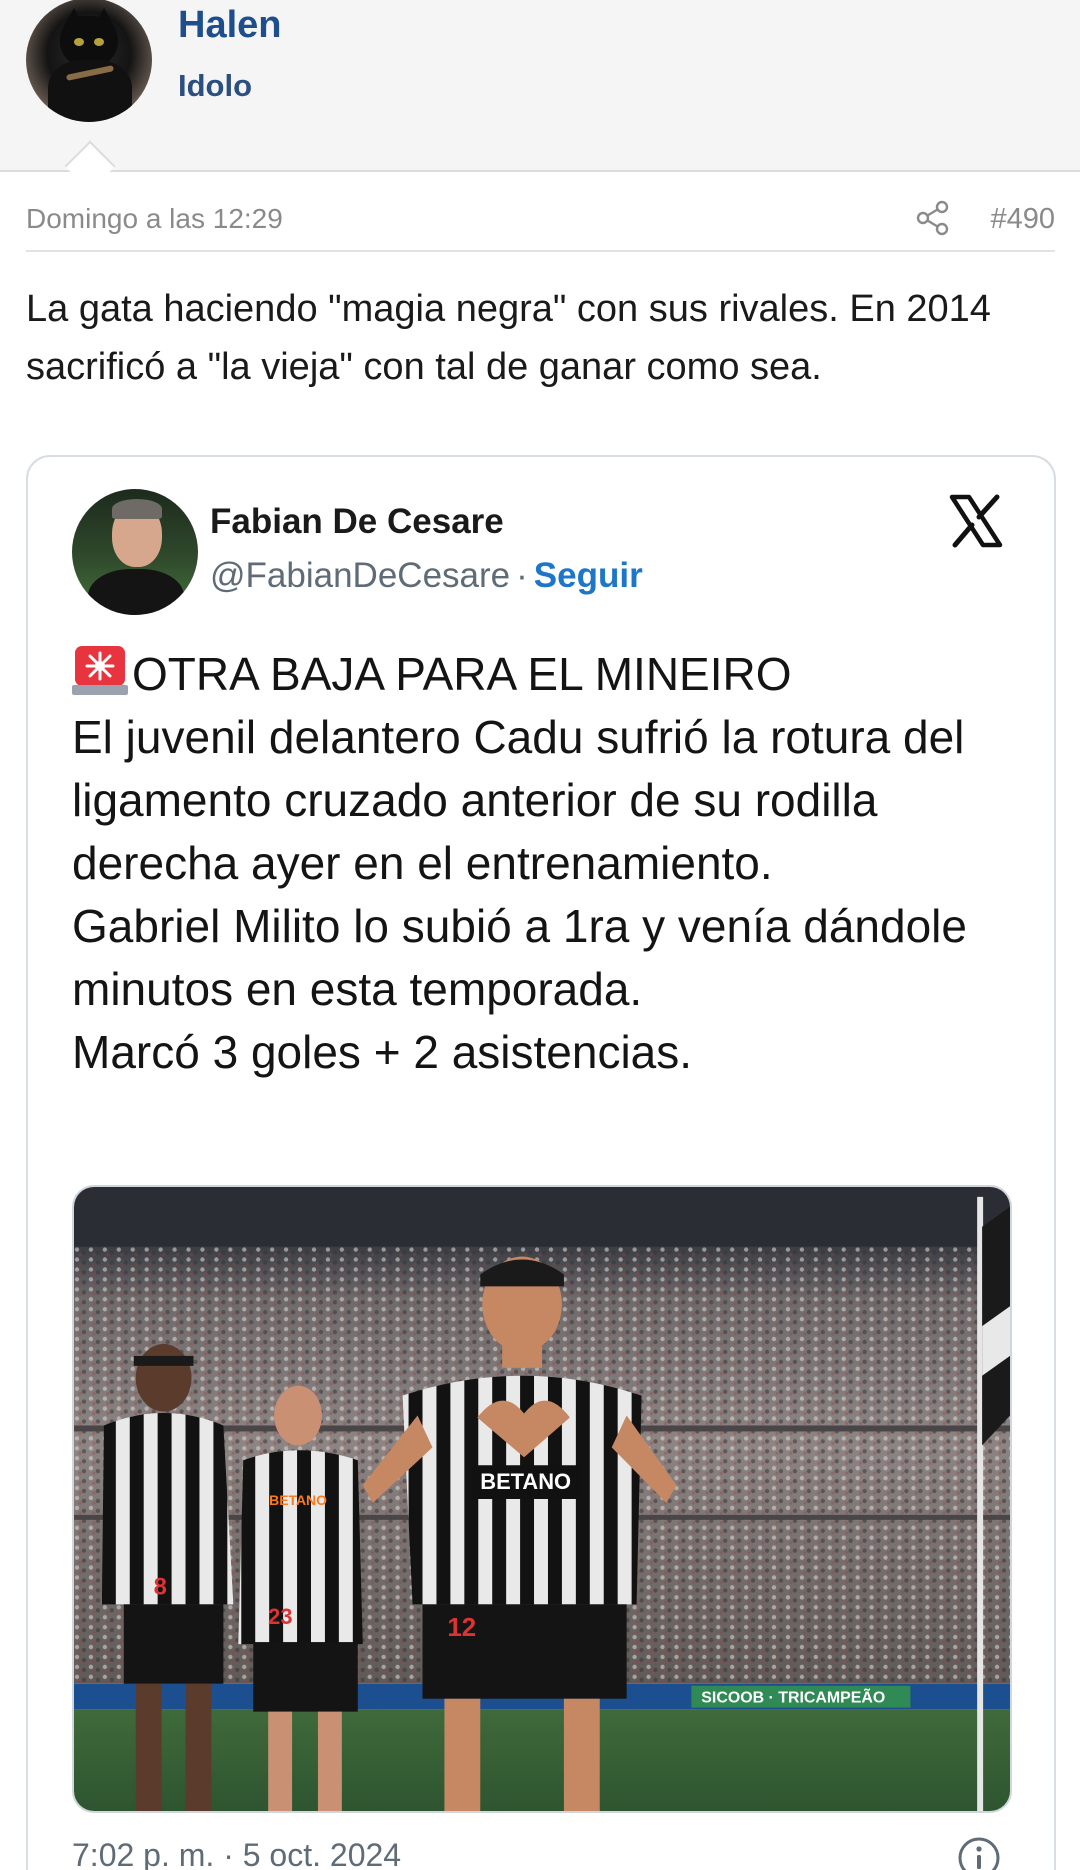  What do you see at coordinates (588, 575) in the screenshot?
I see `follow-button: Seguir` at bounding box center [588, 575].